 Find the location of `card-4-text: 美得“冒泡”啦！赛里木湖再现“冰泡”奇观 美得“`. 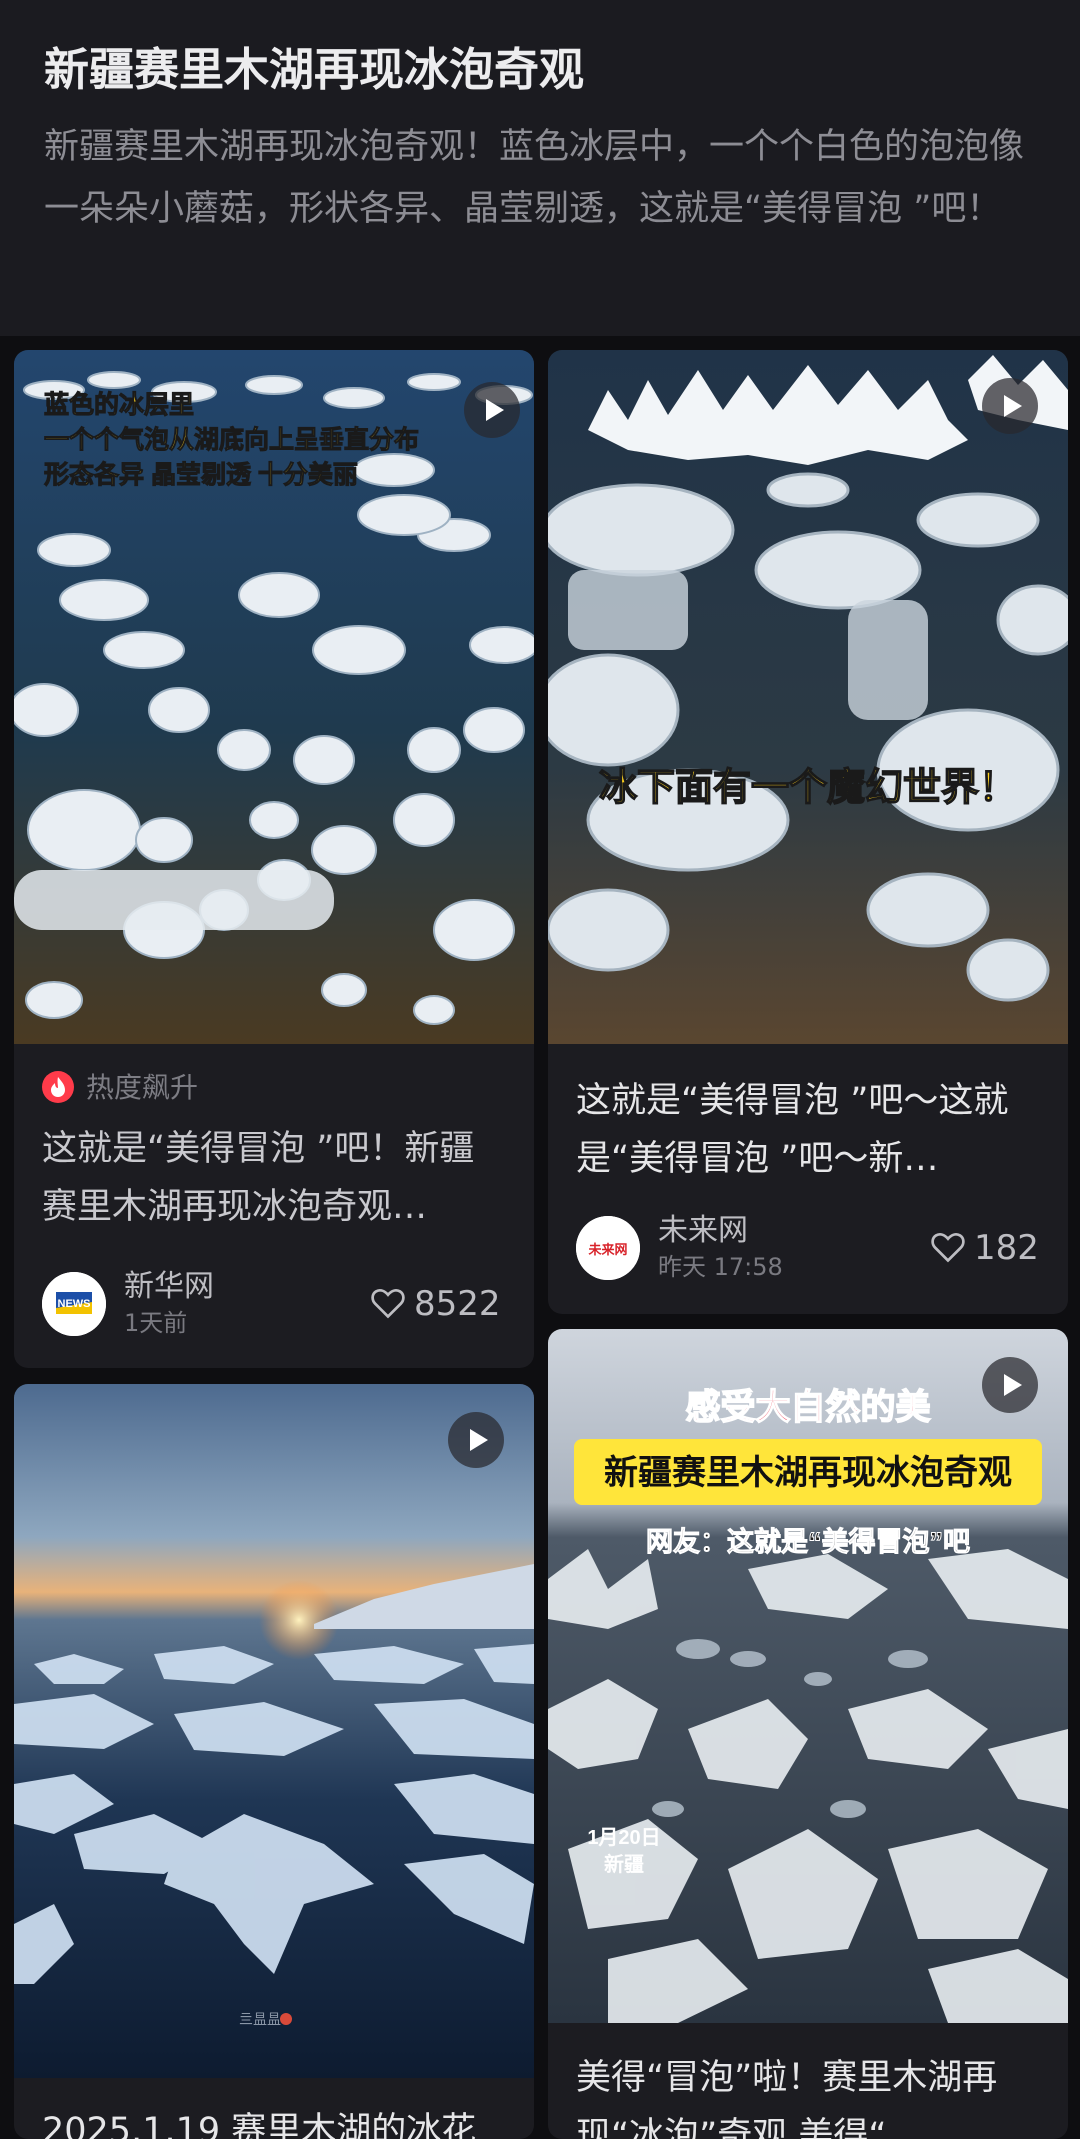

card-4-text: 美得“冒泡”啦！赛里木湖再现“冰泡”奇观 美得“ is located at coordinates (809, 2094).